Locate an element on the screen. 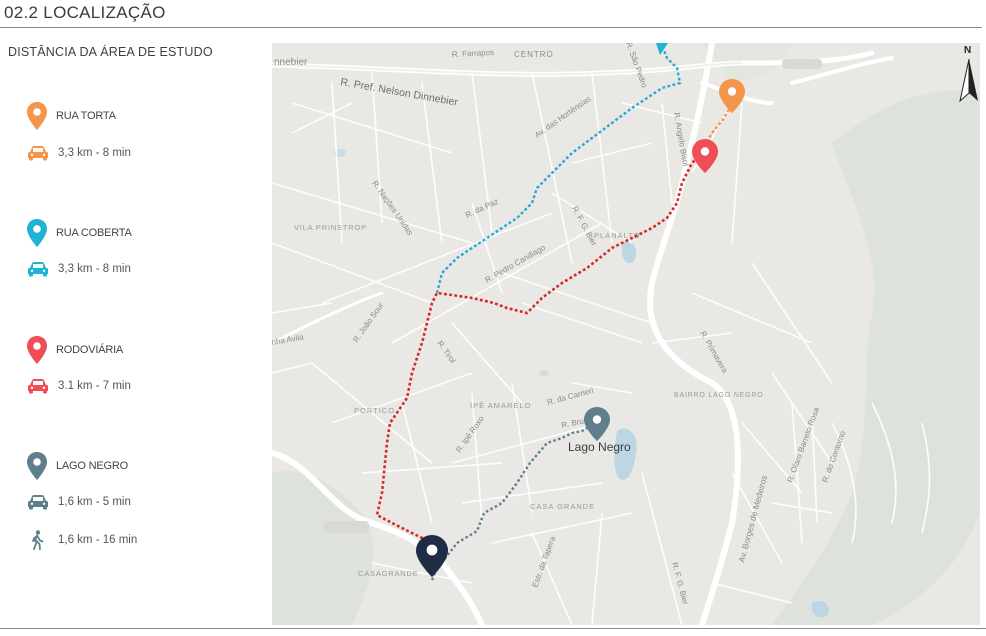 This screenshot has height=636, width=986. legend-item-rua-coberta: RUA COBERTA is located at coordinates (79, 233).